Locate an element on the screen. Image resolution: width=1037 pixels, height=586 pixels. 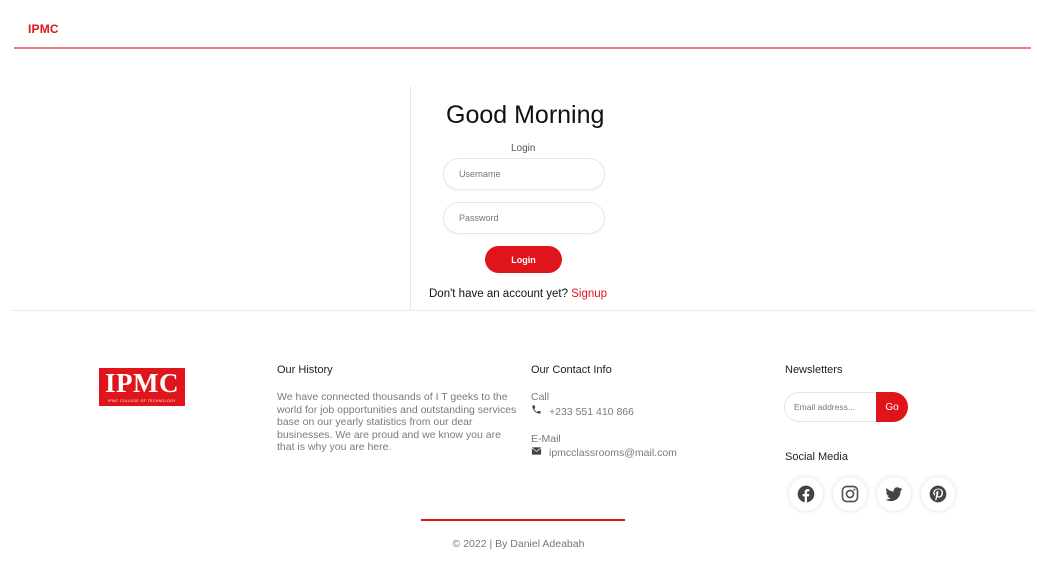
login-subtitle: Login is located at coordinates (523, 148).